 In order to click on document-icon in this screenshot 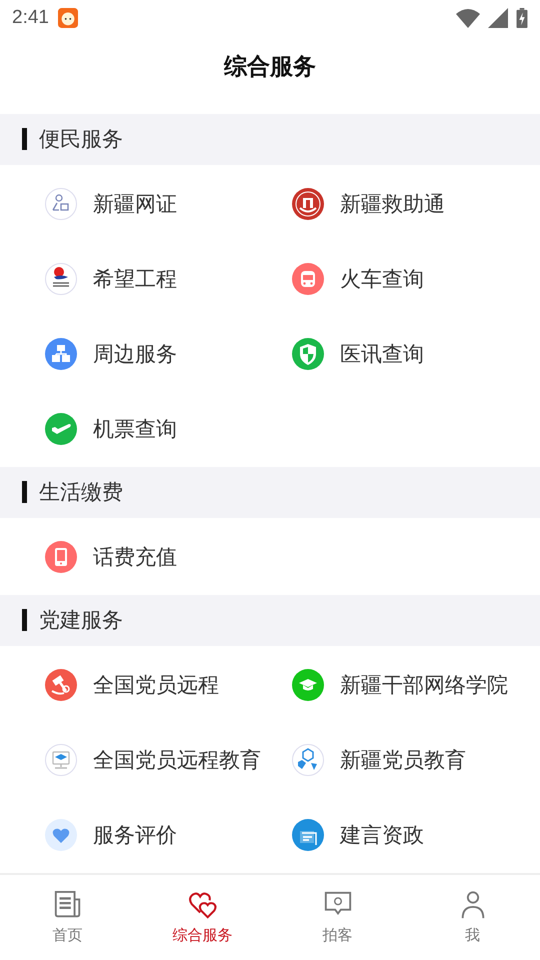, I will do `click(308, 835)`.